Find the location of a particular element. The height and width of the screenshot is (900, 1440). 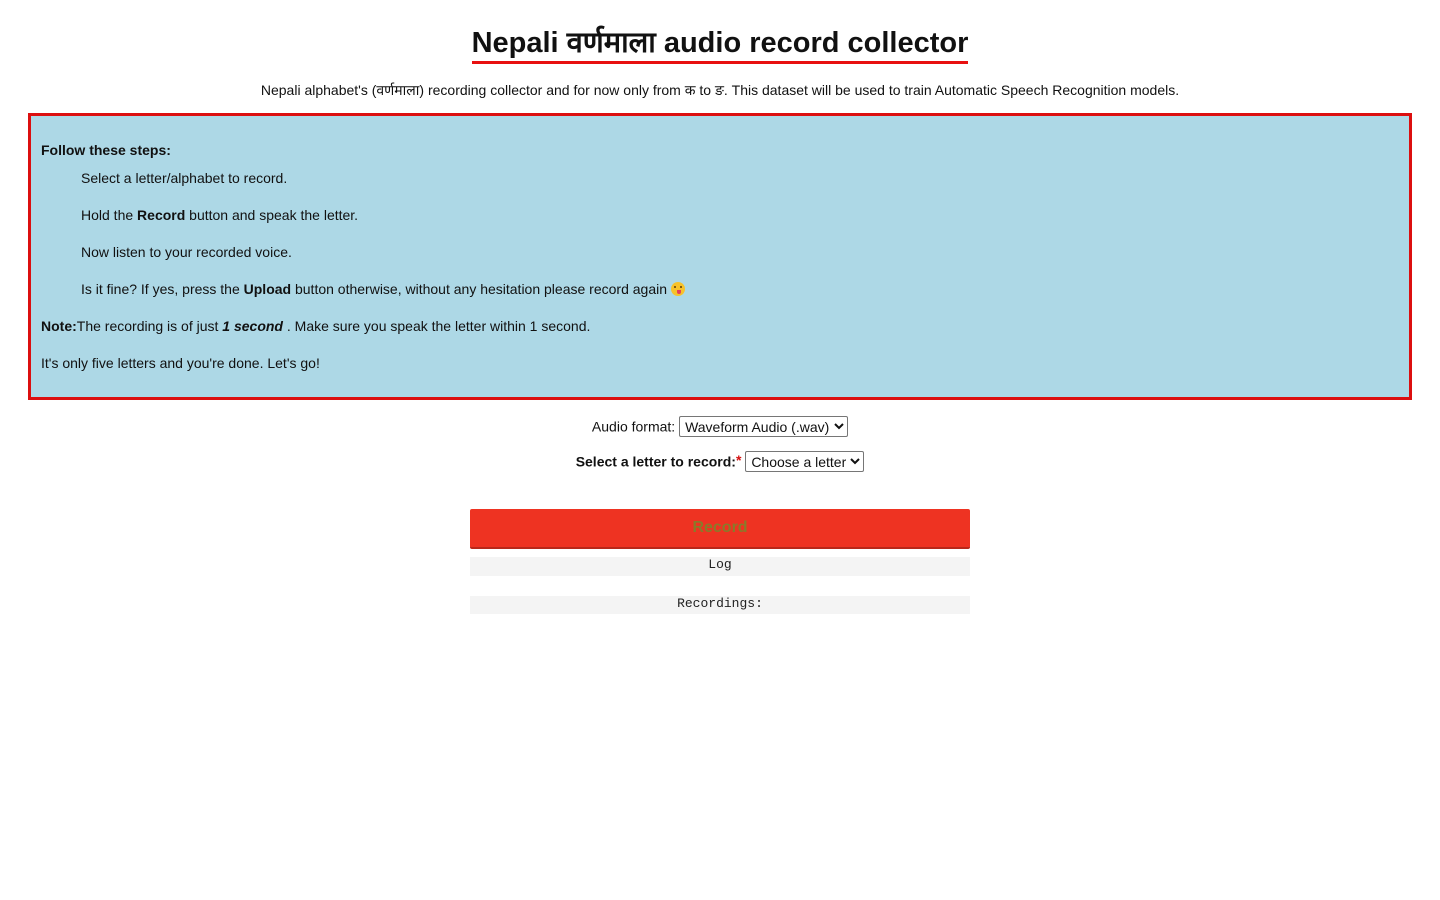

audio-format-row: Audio format: Waveform Audio (.wav) is located at coordinates (720, 426).